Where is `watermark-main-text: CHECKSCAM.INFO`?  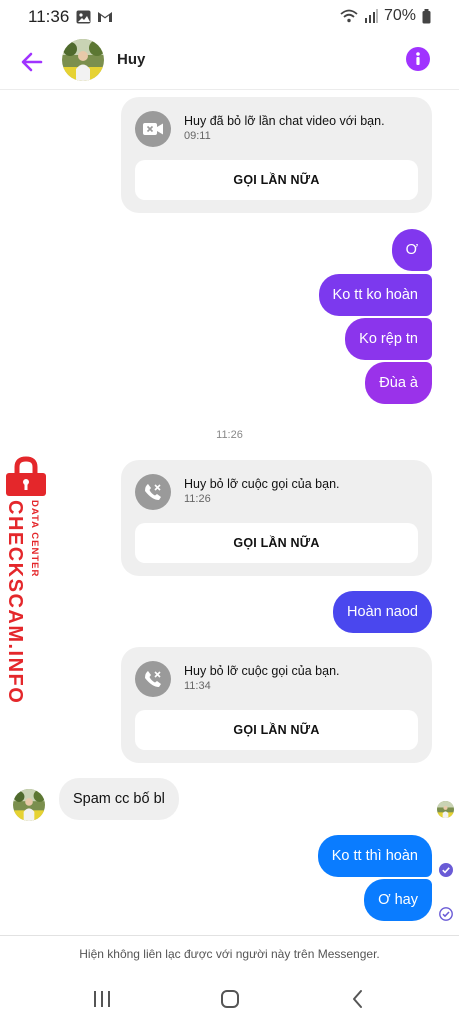 watermark-main-text: CHECKSCAM.INFO is located at coordinates (15, 602).